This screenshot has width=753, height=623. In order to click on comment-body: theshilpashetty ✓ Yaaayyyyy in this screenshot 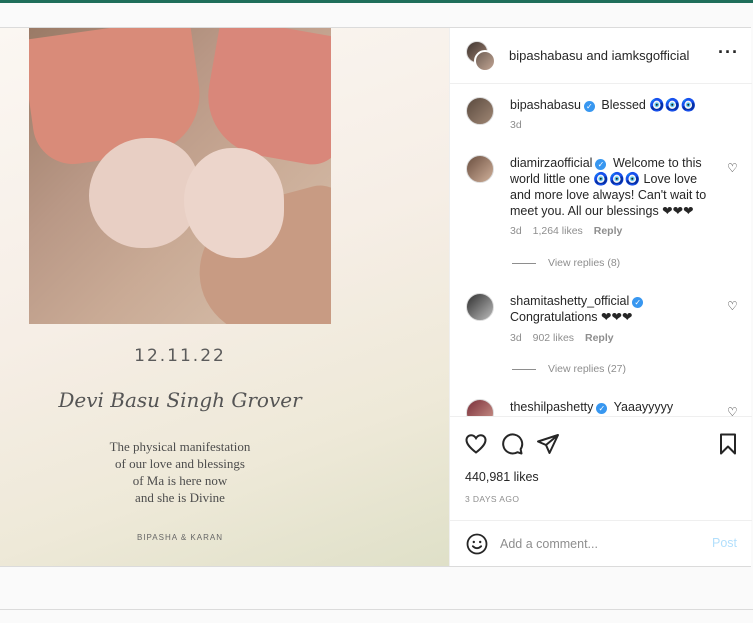, I will do `click(615, 407)`.